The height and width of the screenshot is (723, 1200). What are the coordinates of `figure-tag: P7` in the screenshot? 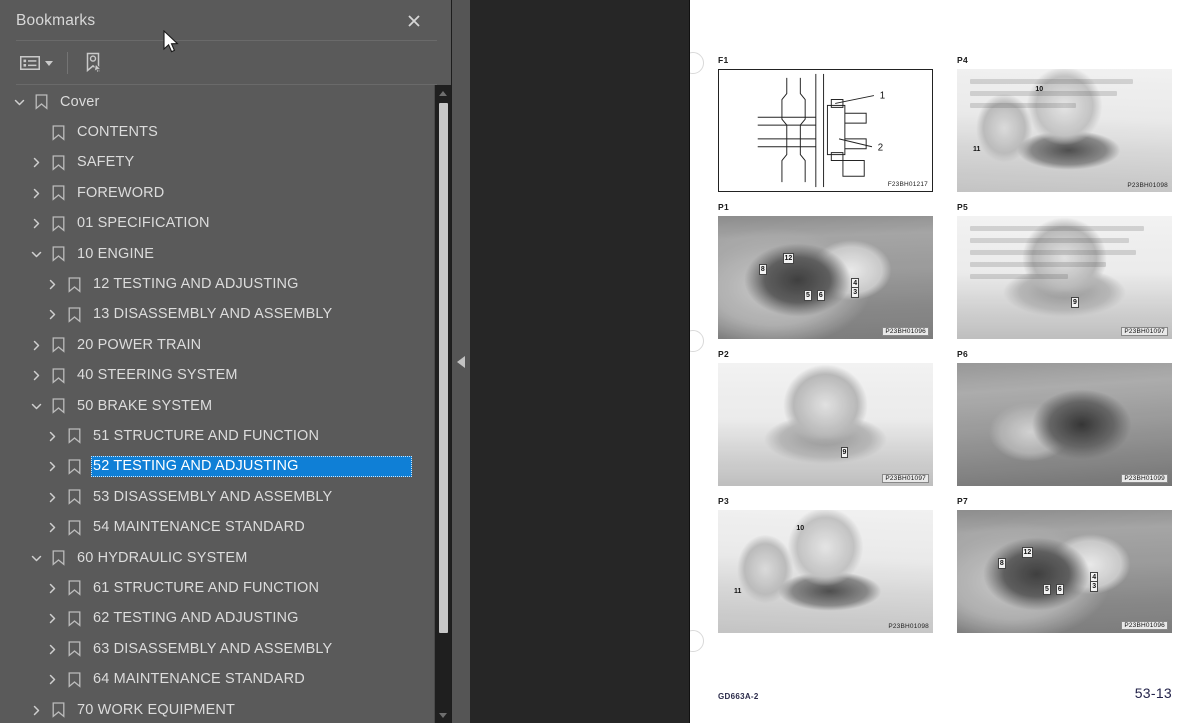 It's located at (962, 501).